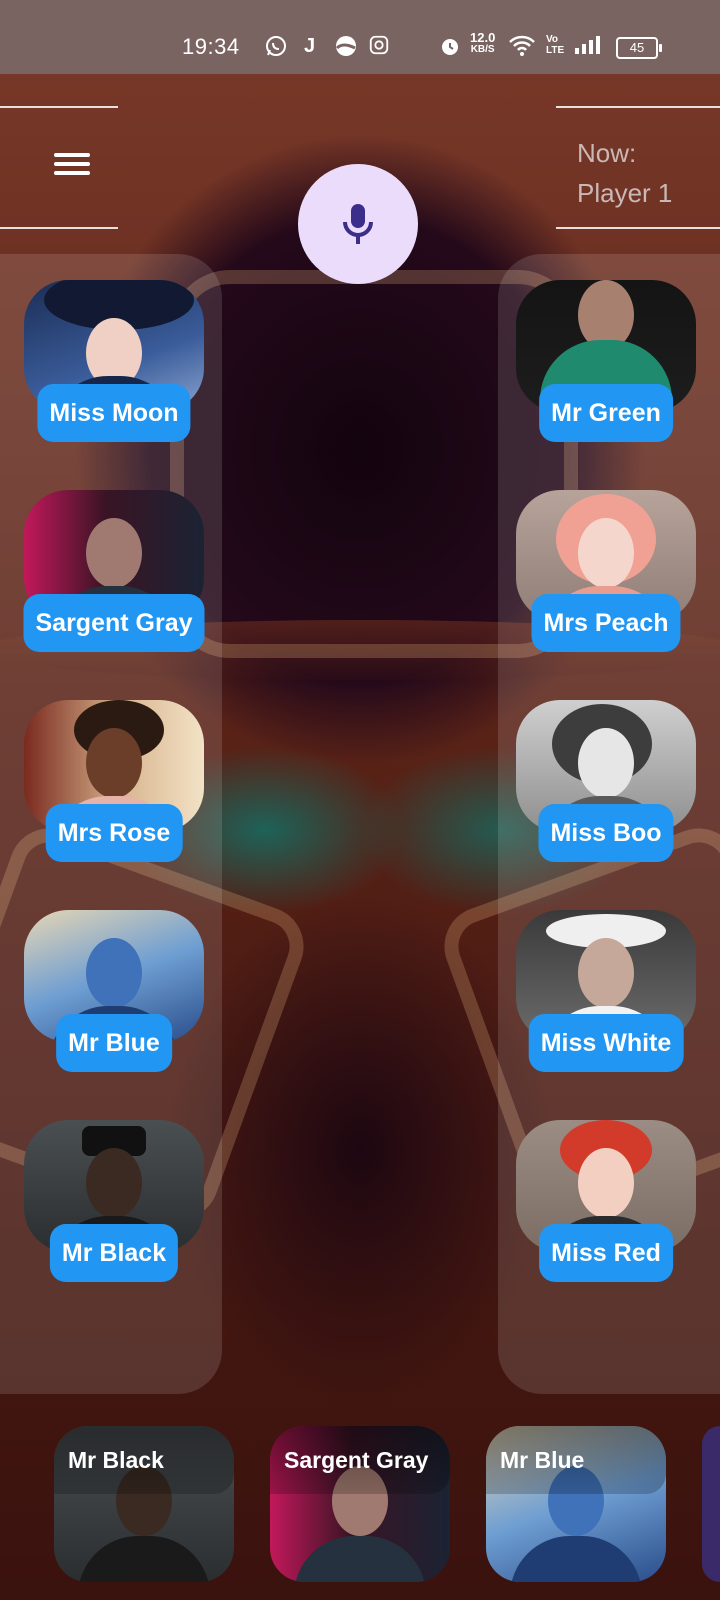 This screenshot has height=1600, width=720. Describe the element at coordinates (624, 173) in the screenshot. I see `current-player-indicator: Now: Player 1` at that location.